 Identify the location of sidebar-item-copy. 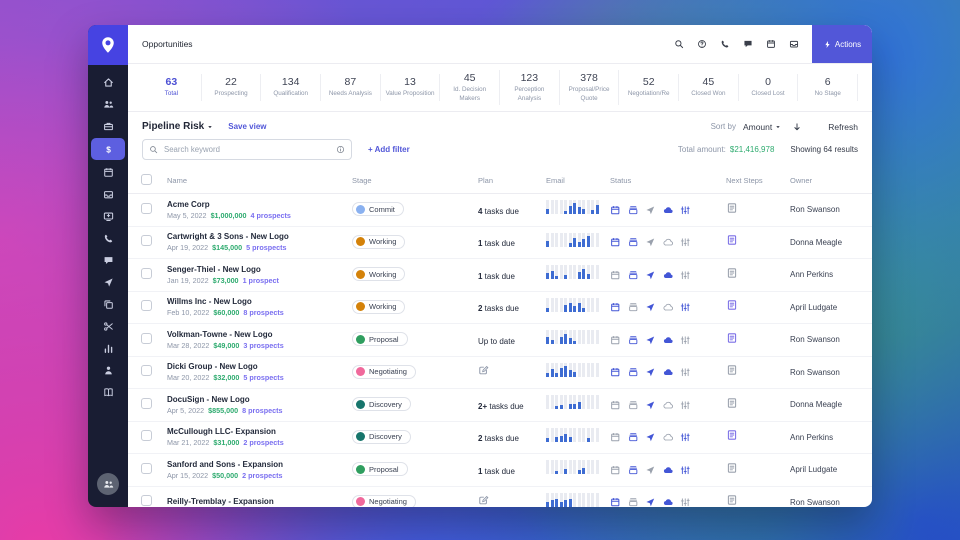
(108, 304).